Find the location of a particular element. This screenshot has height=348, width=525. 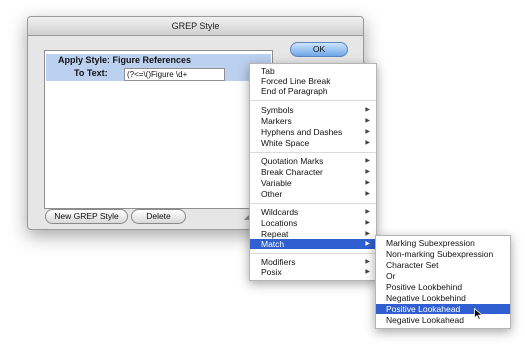

menu-item-wildcards: Wildcards ▶ is located at coordinates (313, 212).